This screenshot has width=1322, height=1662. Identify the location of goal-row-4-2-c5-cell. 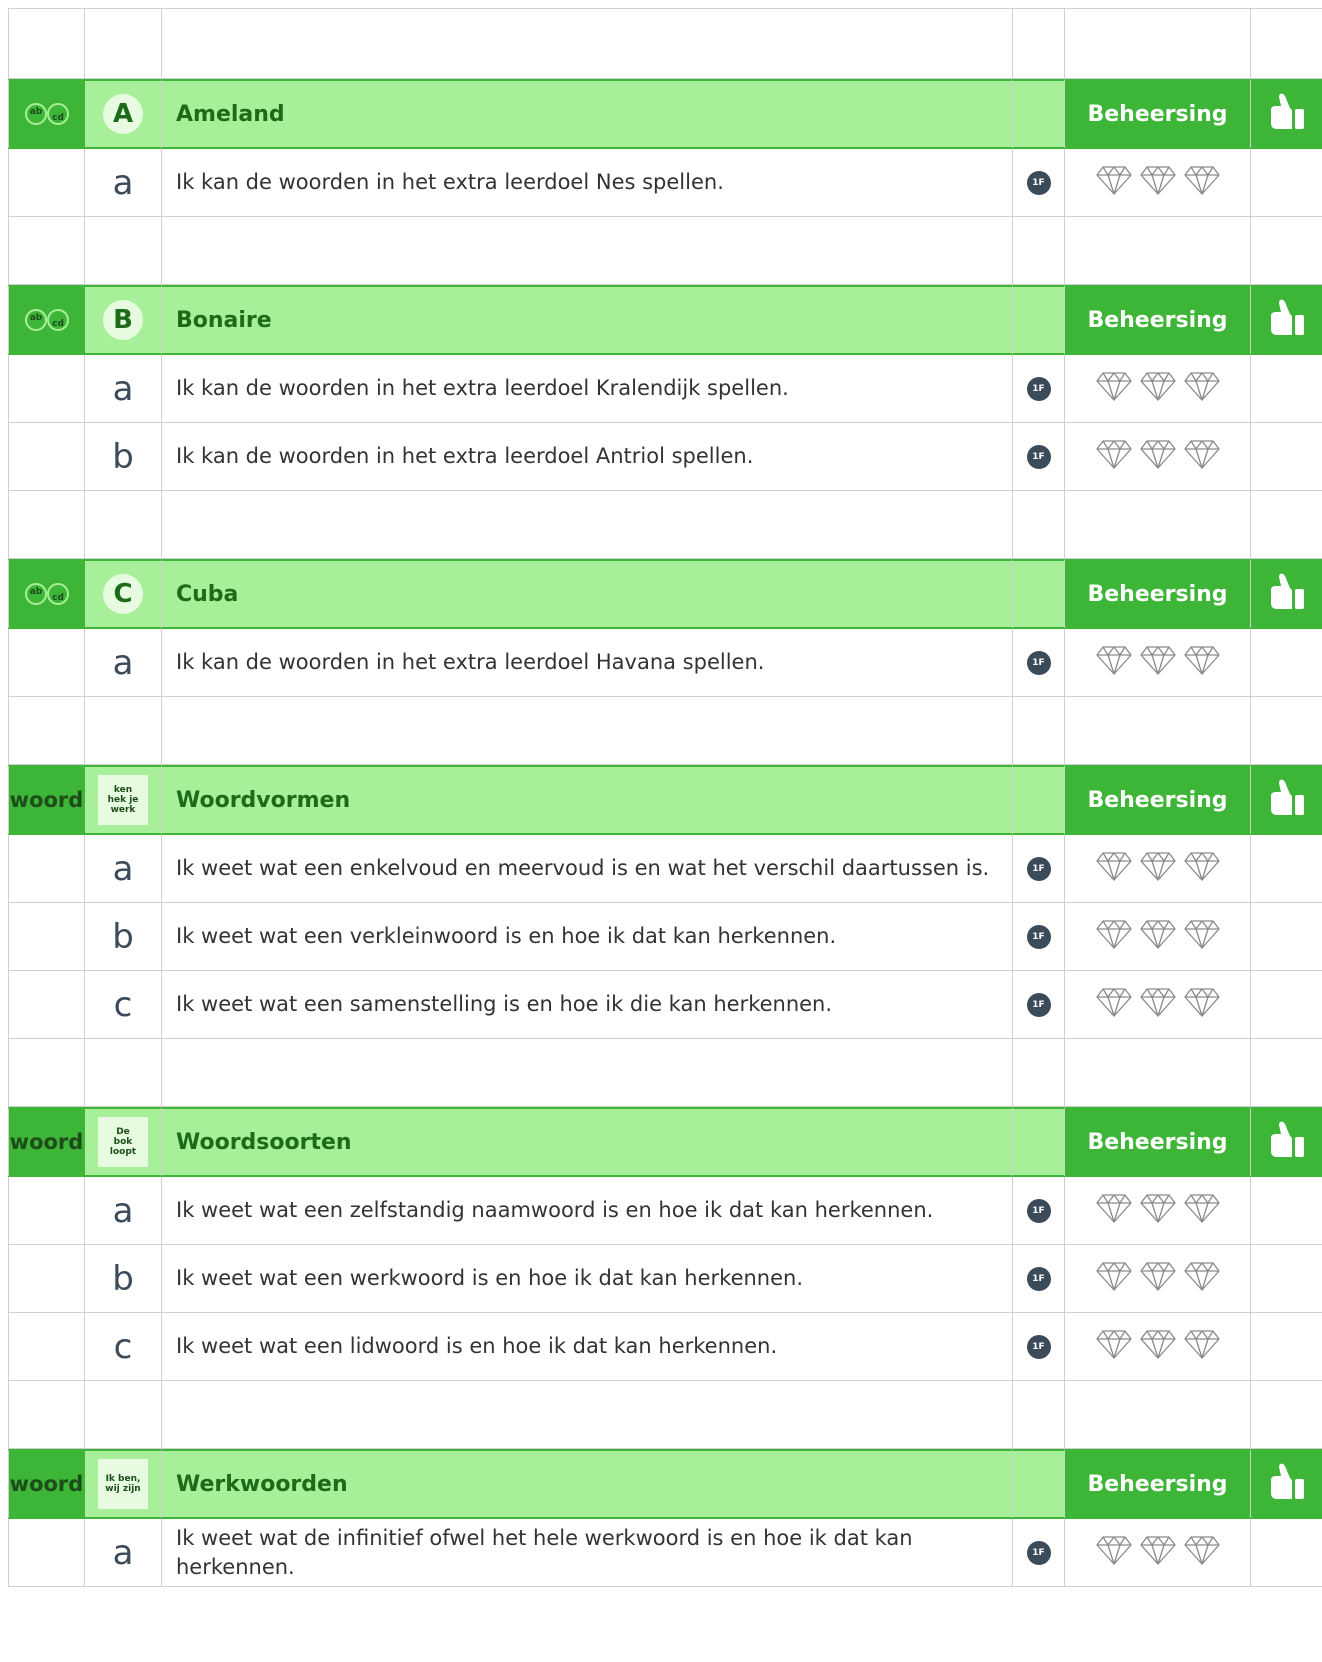
(1286, 1347).